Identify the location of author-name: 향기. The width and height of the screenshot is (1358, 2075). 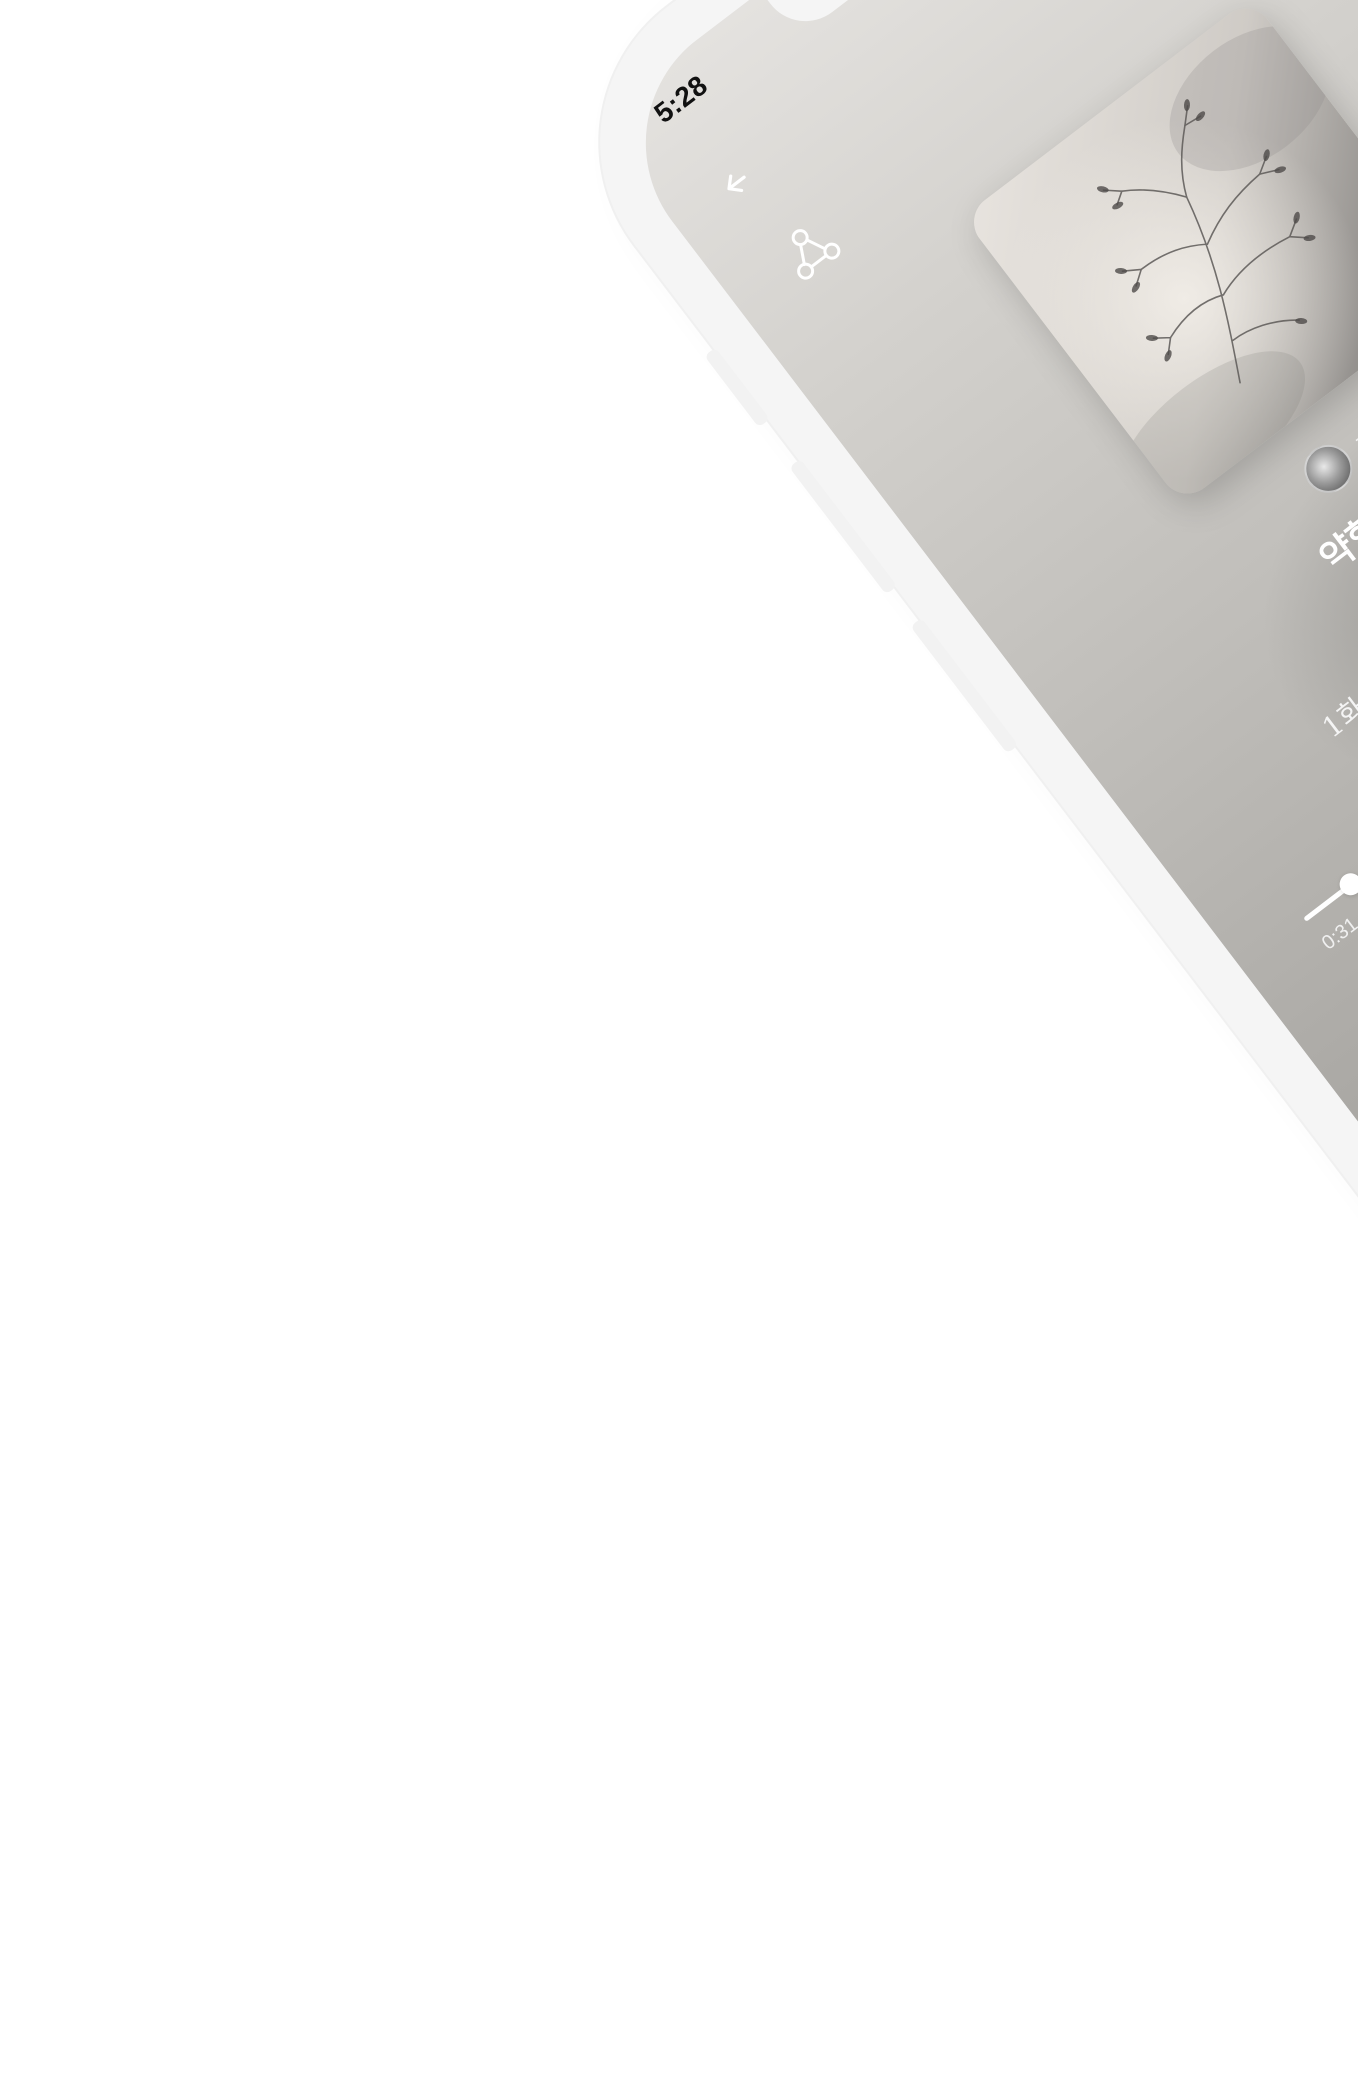
(1353, 432).